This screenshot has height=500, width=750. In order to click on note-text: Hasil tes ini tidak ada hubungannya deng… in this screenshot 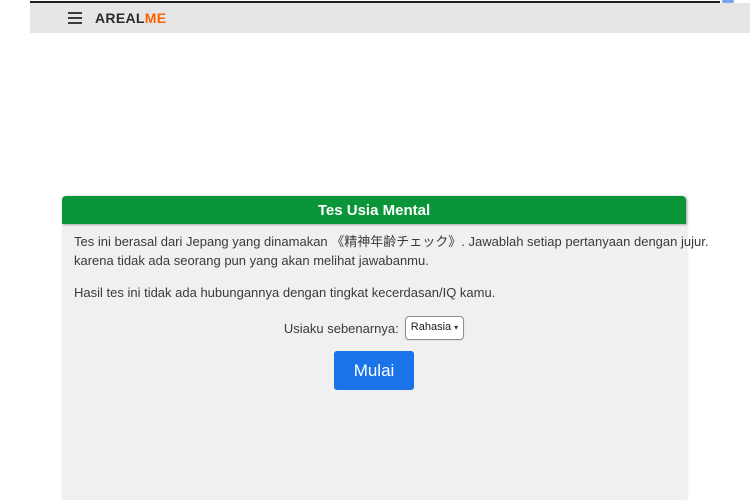, I will do `click(285, 292)`.